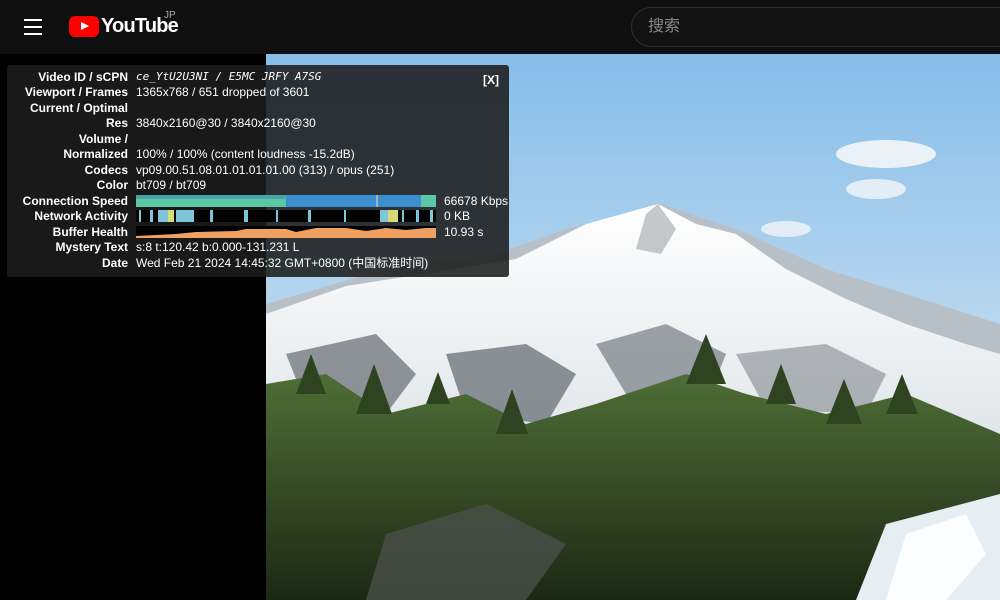 The width and height of the screenshot is (1000, 600). Describe the element at coordinates (112, 185) in the screenshot. I see `stats-label: Color` at that location.